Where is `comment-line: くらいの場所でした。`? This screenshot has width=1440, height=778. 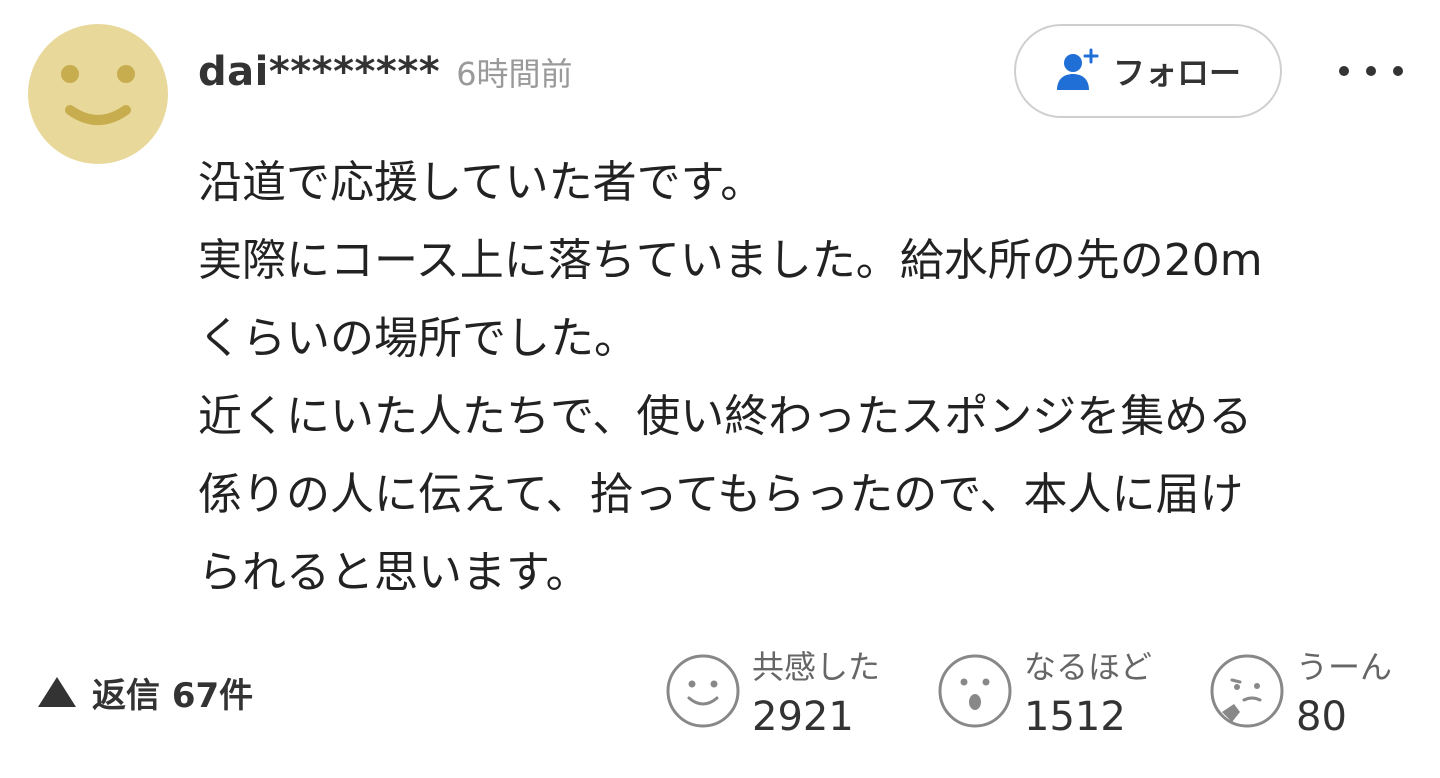
comment-line: くらいの場所でした。 is located at coordinates (418, 338).